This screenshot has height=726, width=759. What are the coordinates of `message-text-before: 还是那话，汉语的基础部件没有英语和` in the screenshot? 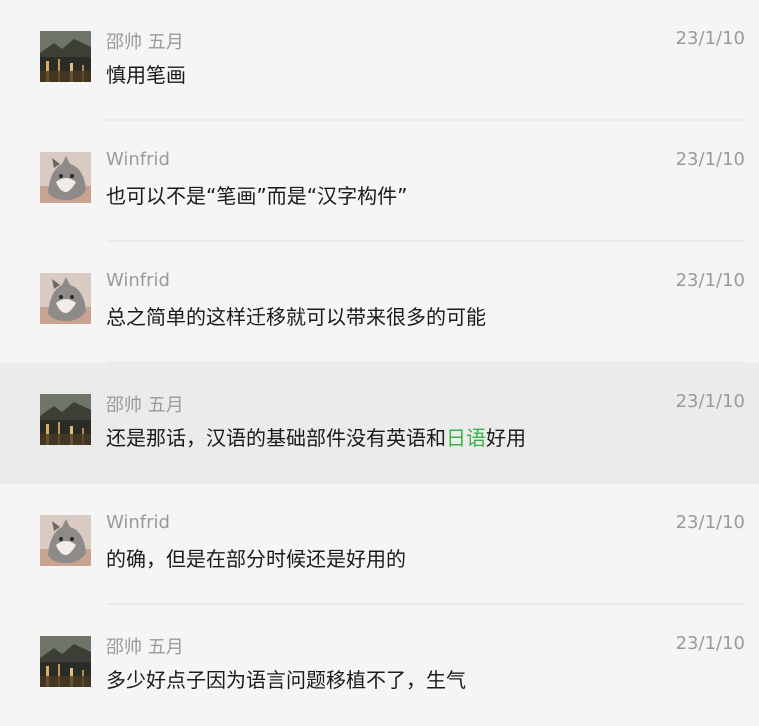 It's located at (276, 438).